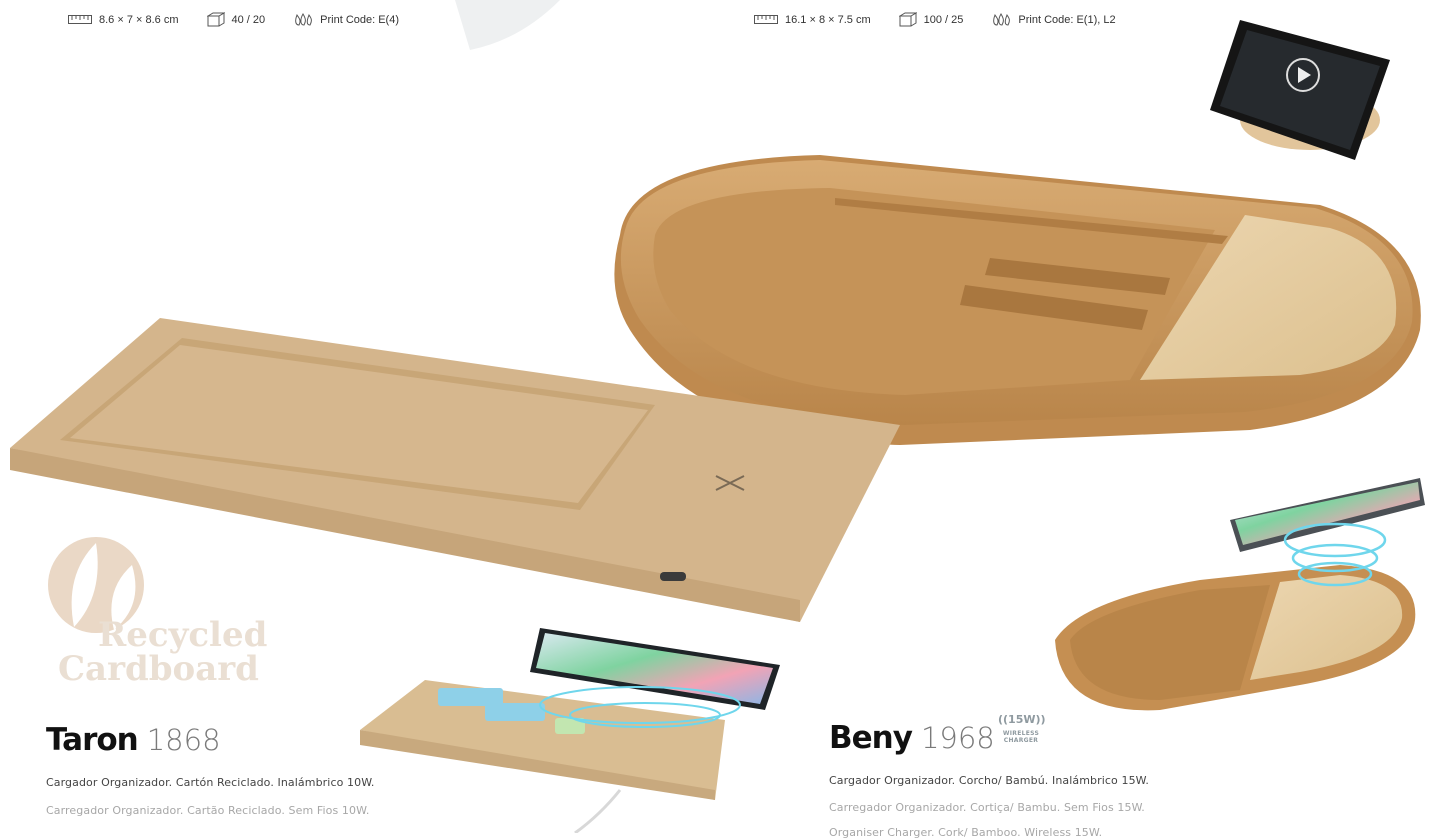  I want to click on product-name: Taron, so click(92, 740).